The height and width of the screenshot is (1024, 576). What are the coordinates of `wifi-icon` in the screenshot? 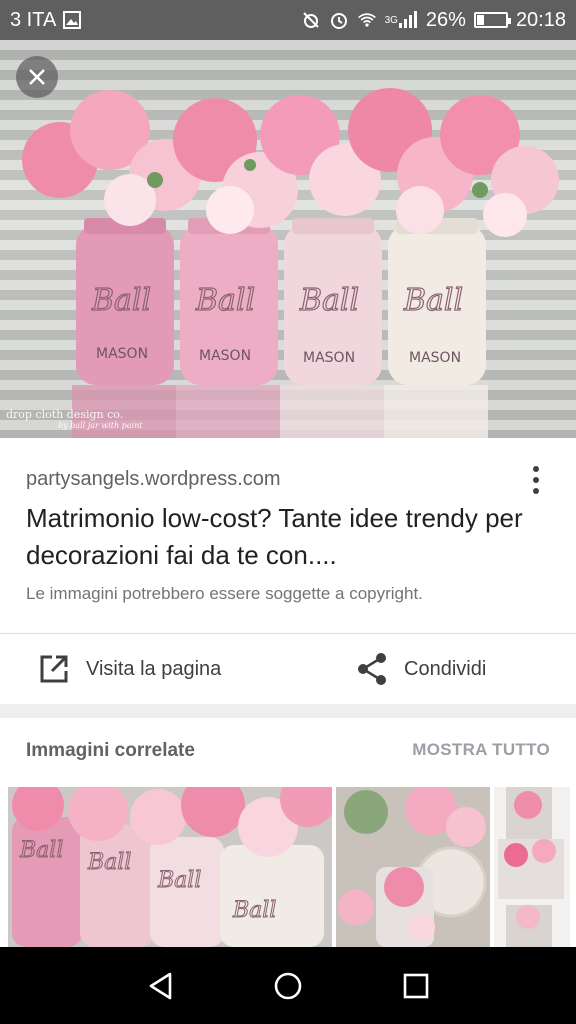 It's located at (367, 20).